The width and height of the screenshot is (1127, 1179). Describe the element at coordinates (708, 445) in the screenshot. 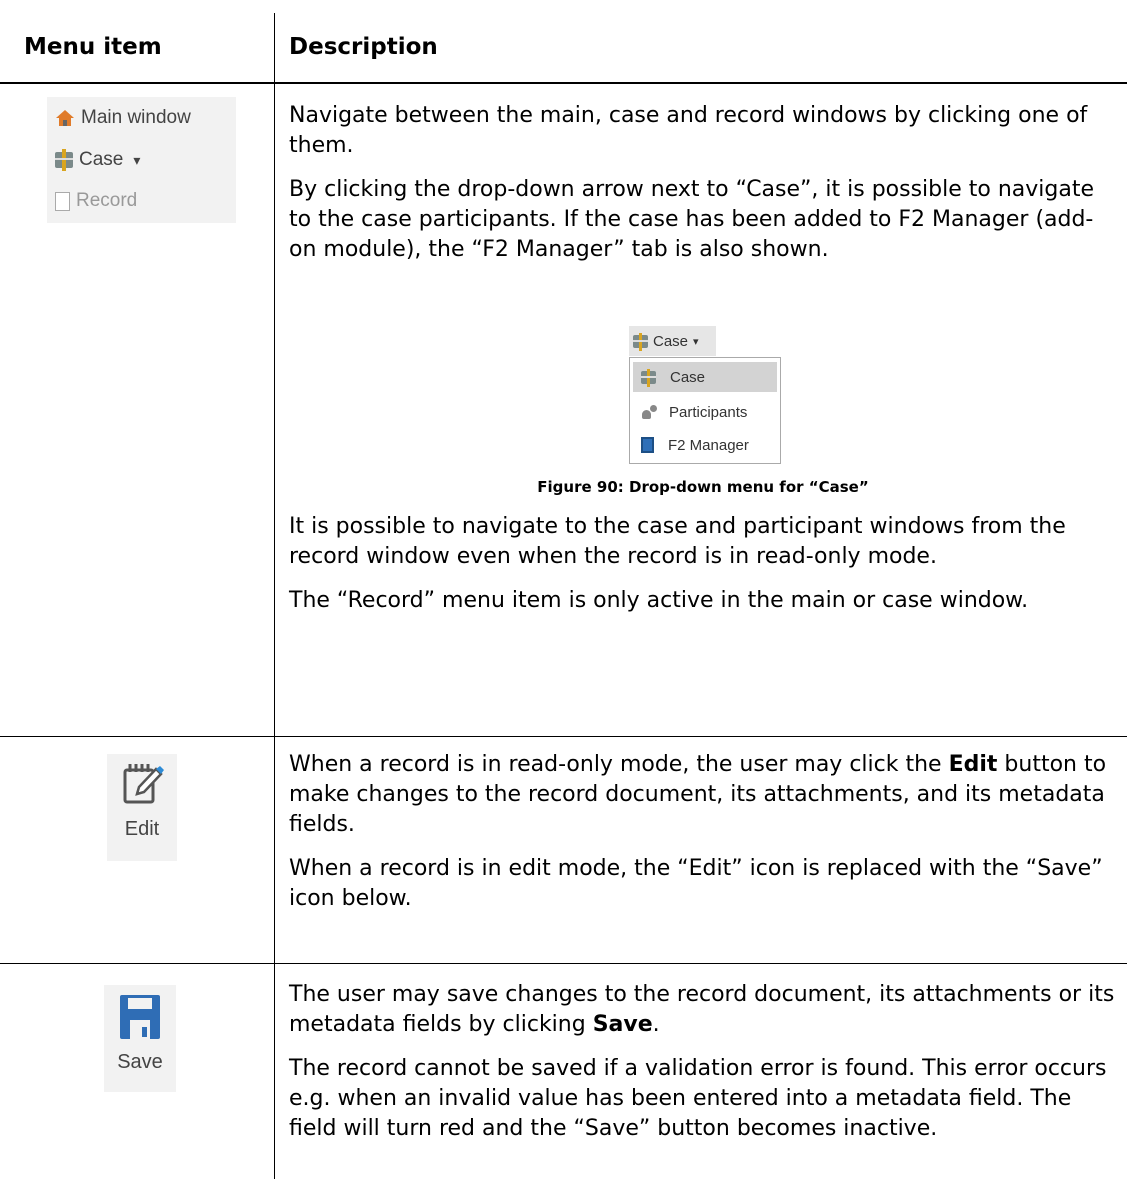

I see `dropdown-item-label: F2 Manager` at that location.